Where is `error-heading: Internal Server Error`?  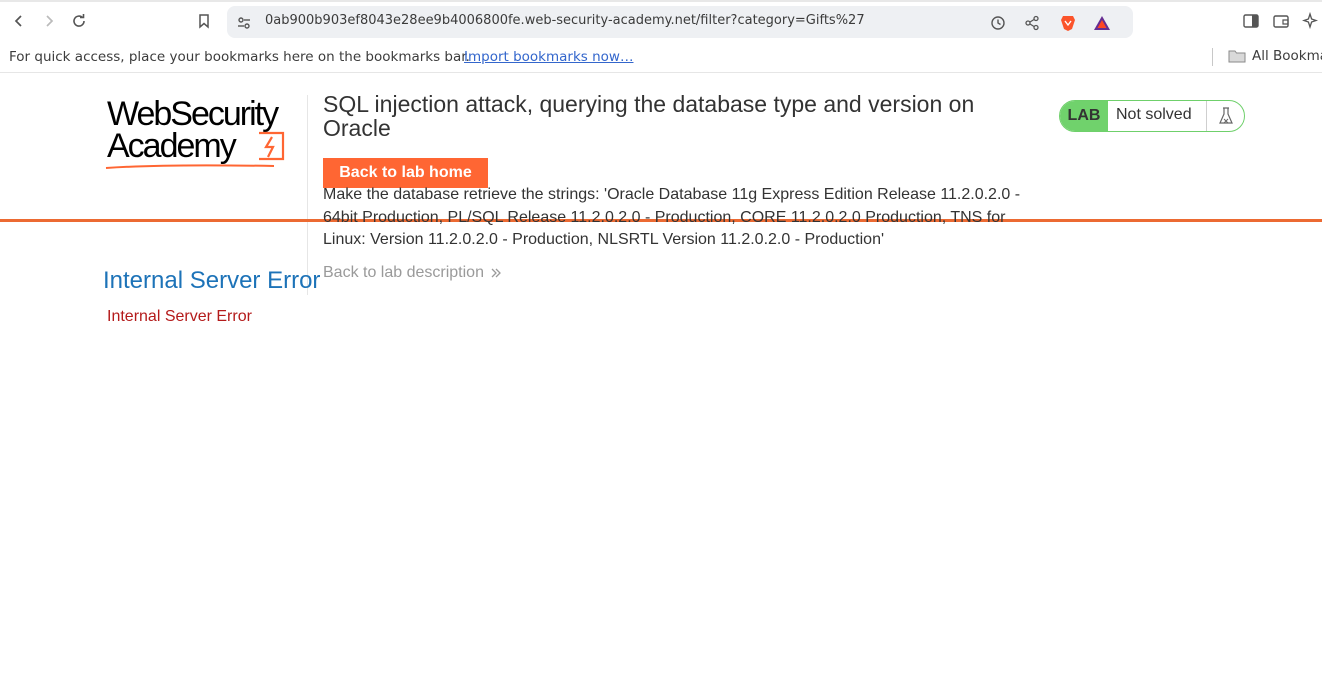
error-heading: Internal Server Error is located at coordinates (212, 280).